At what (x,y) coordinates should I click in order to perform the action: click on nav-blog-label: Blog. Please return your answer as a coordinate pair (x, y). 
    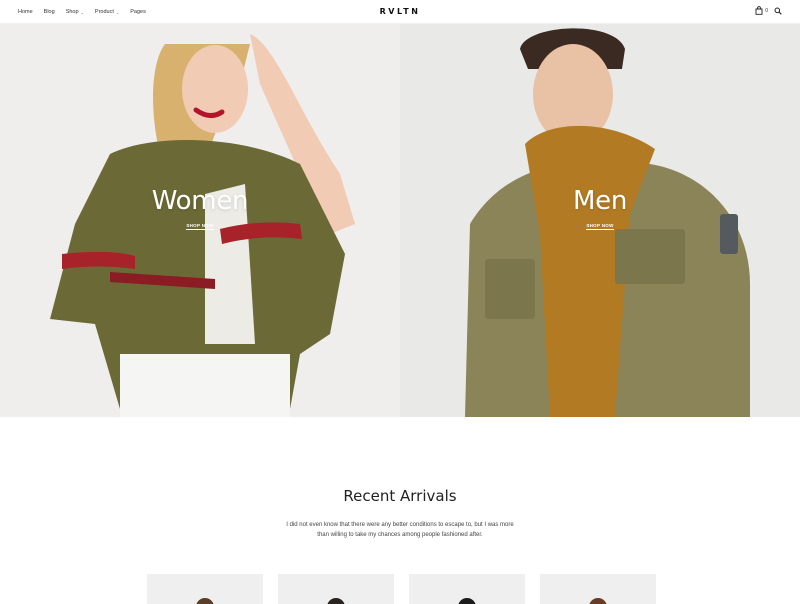
    Looking at the image, I should click on (49, 12).